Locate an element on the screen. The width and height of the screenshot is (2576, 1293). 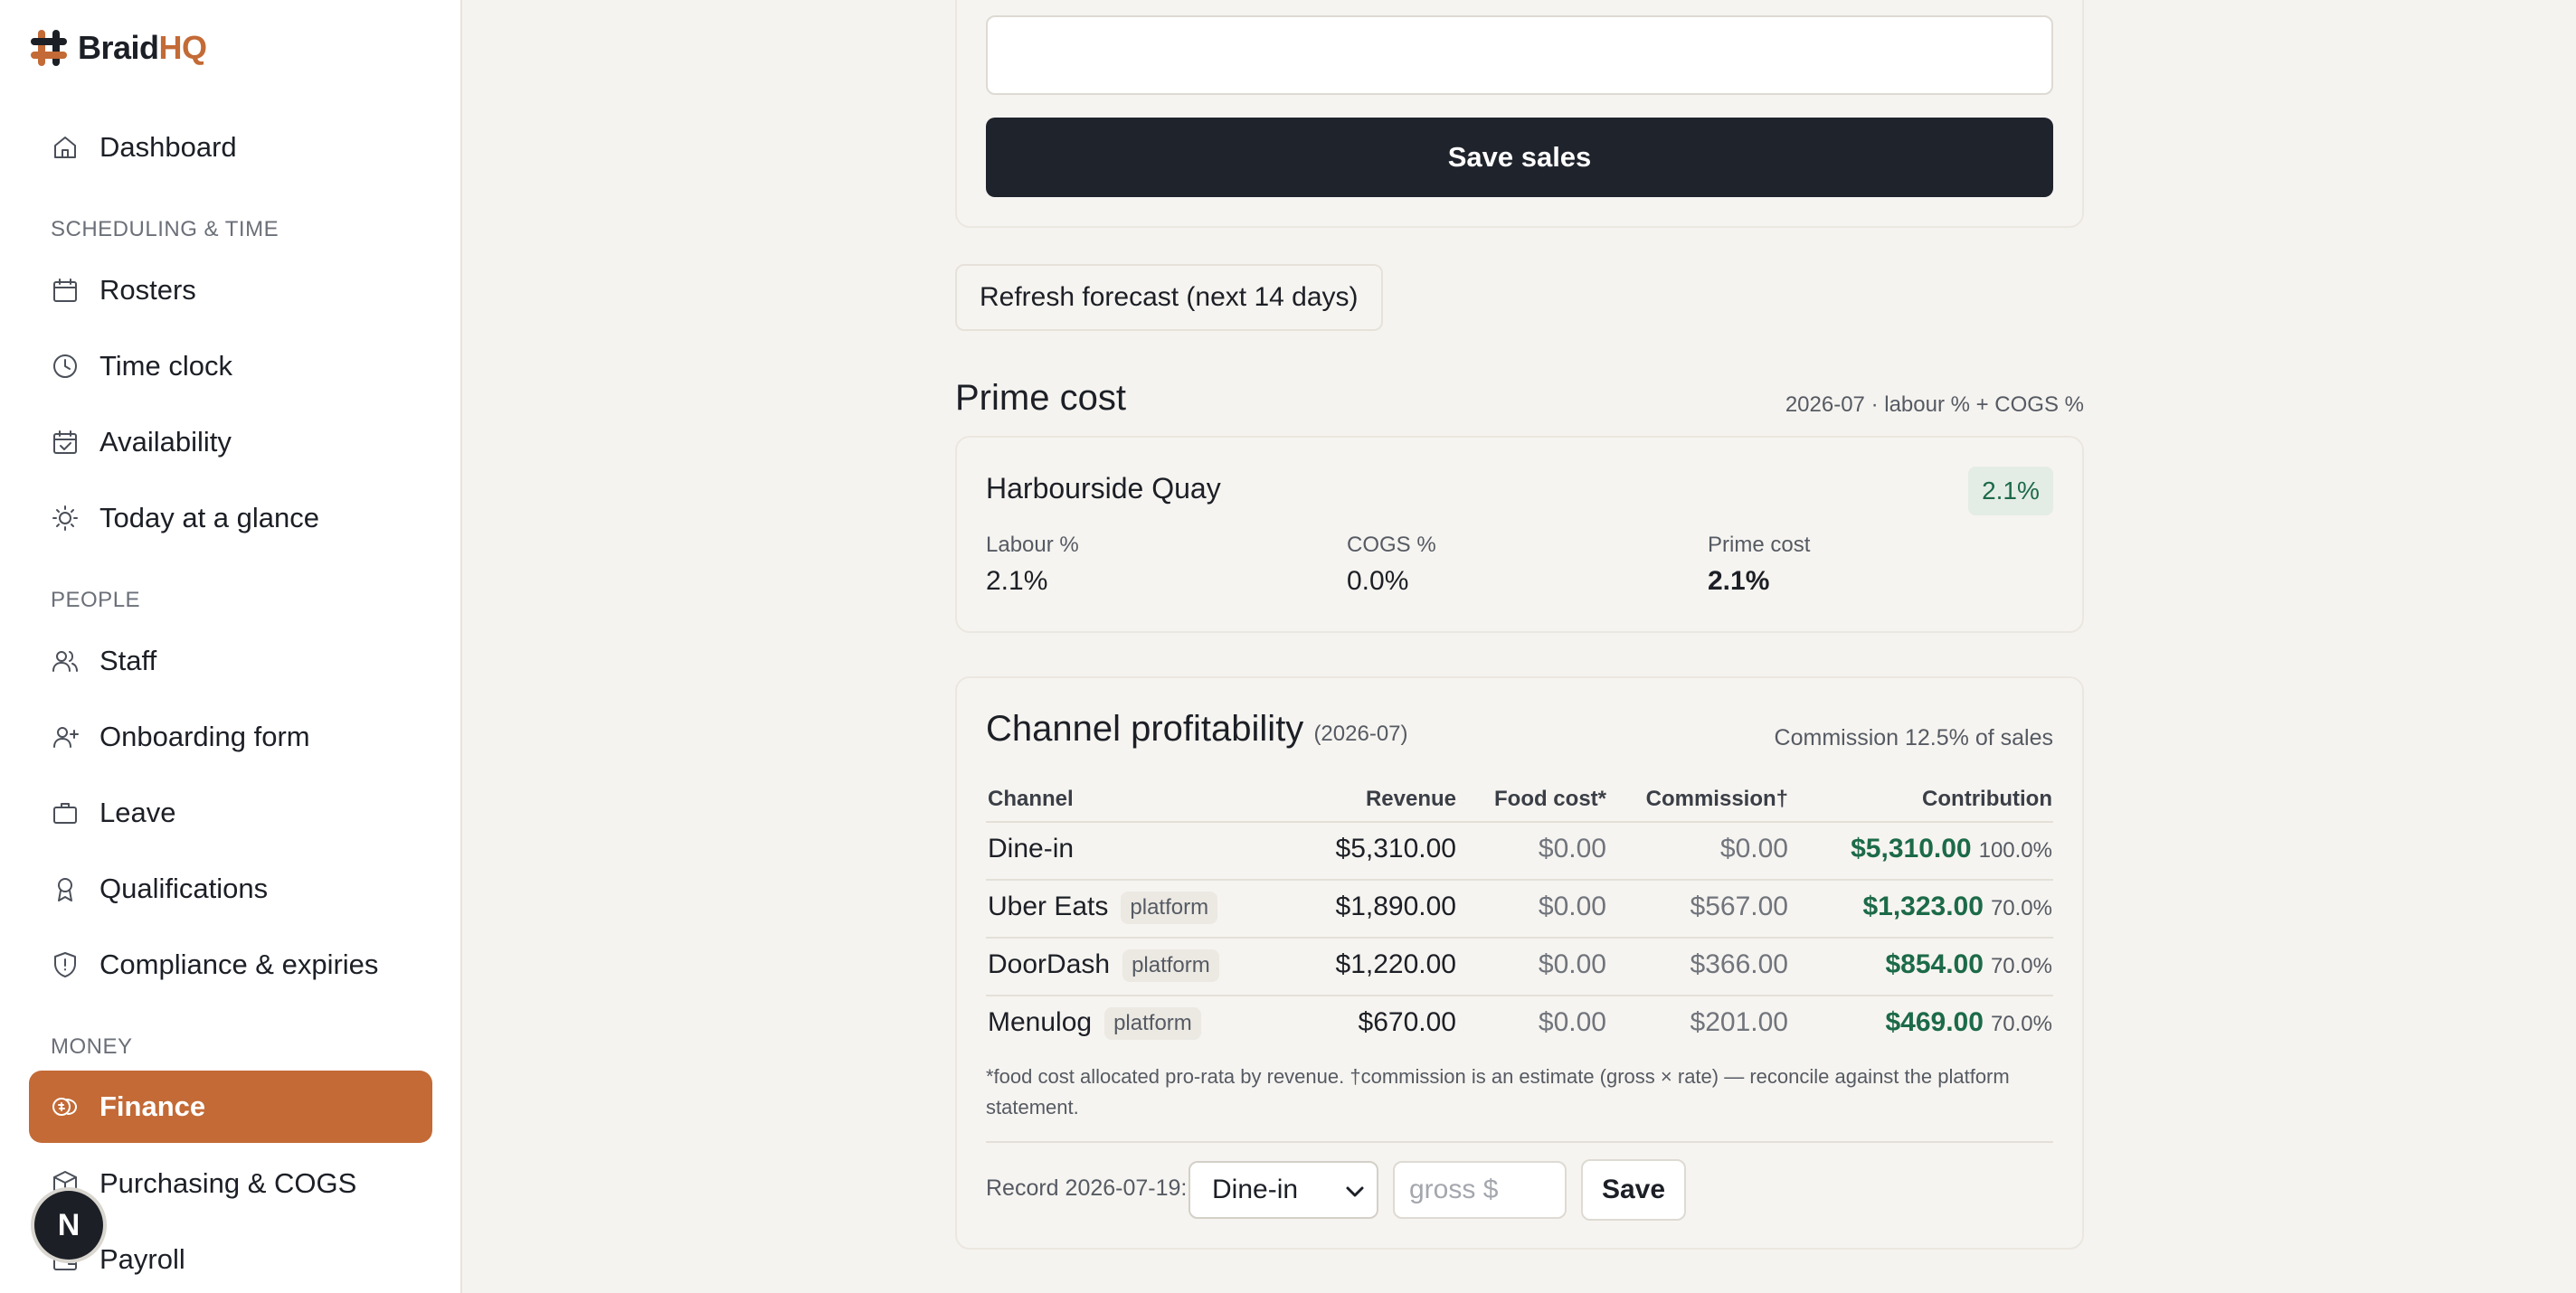
channel-name: Dine-in is located at coordinates (1031, 849).